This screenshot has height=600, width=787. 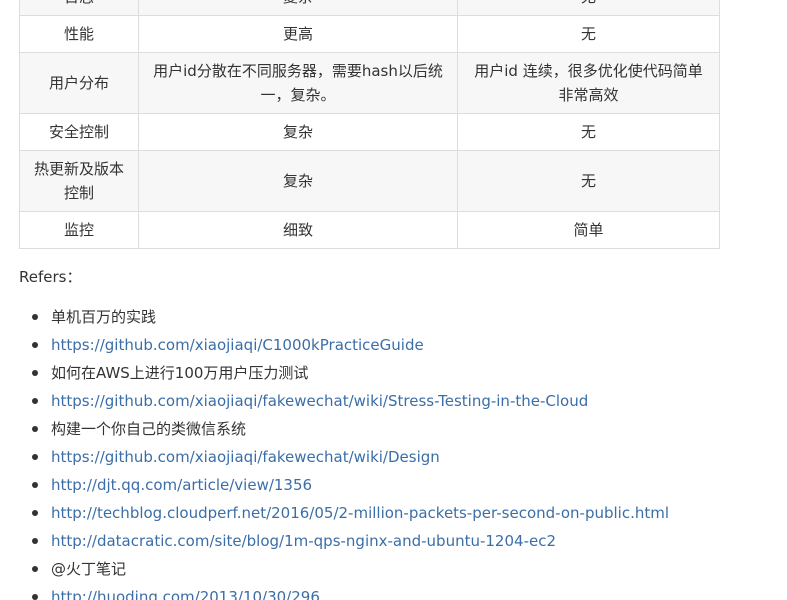 What do you see at coordinates (298, 34) in the screenshot?
I see `server-cell: 更高` at bounding box center [298, 34].